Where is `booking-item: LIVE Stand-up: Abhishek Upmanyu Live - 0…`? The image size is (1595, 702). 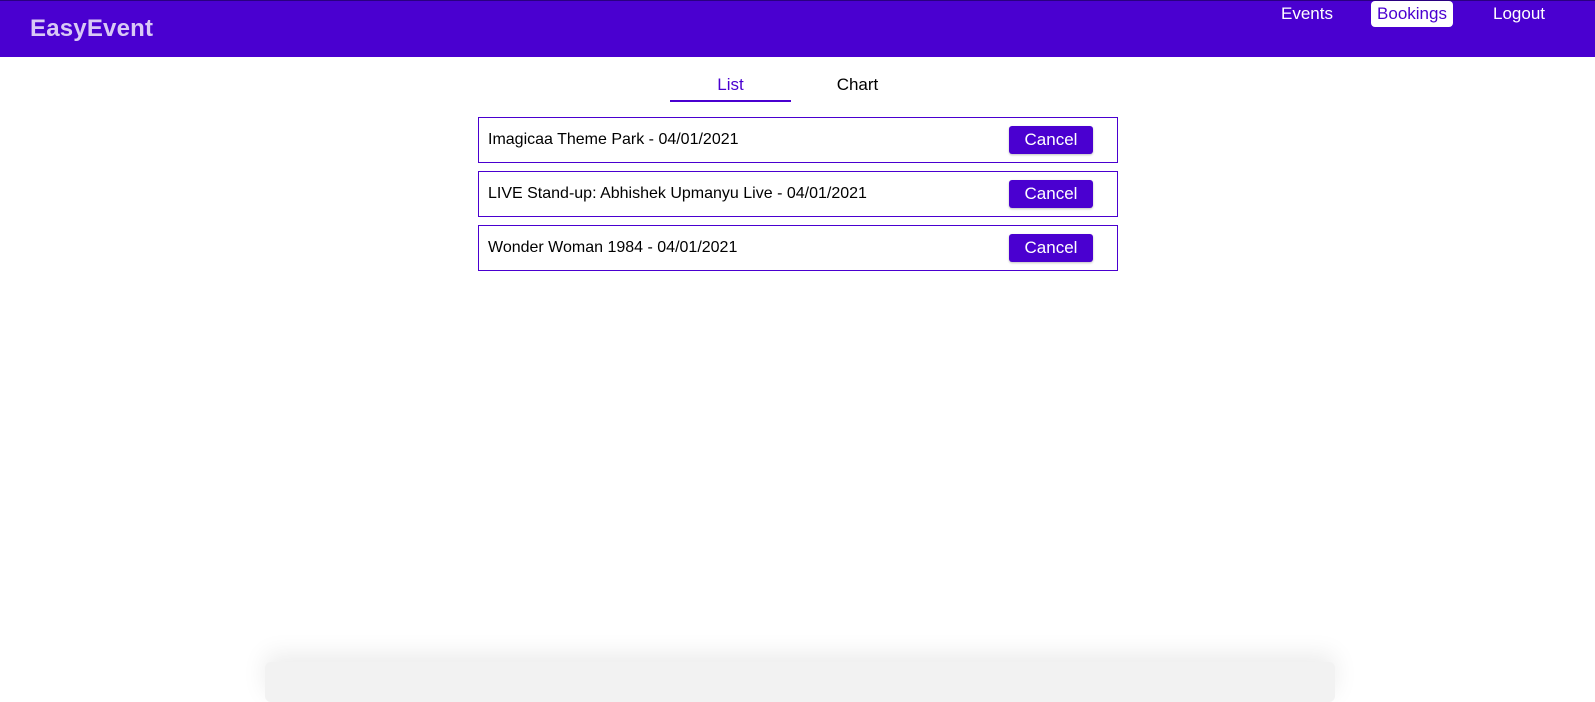
booking-item: LIVE Stand-up: Abhishek Upmanyu Live - 0… is located at coordinates (798, 194).